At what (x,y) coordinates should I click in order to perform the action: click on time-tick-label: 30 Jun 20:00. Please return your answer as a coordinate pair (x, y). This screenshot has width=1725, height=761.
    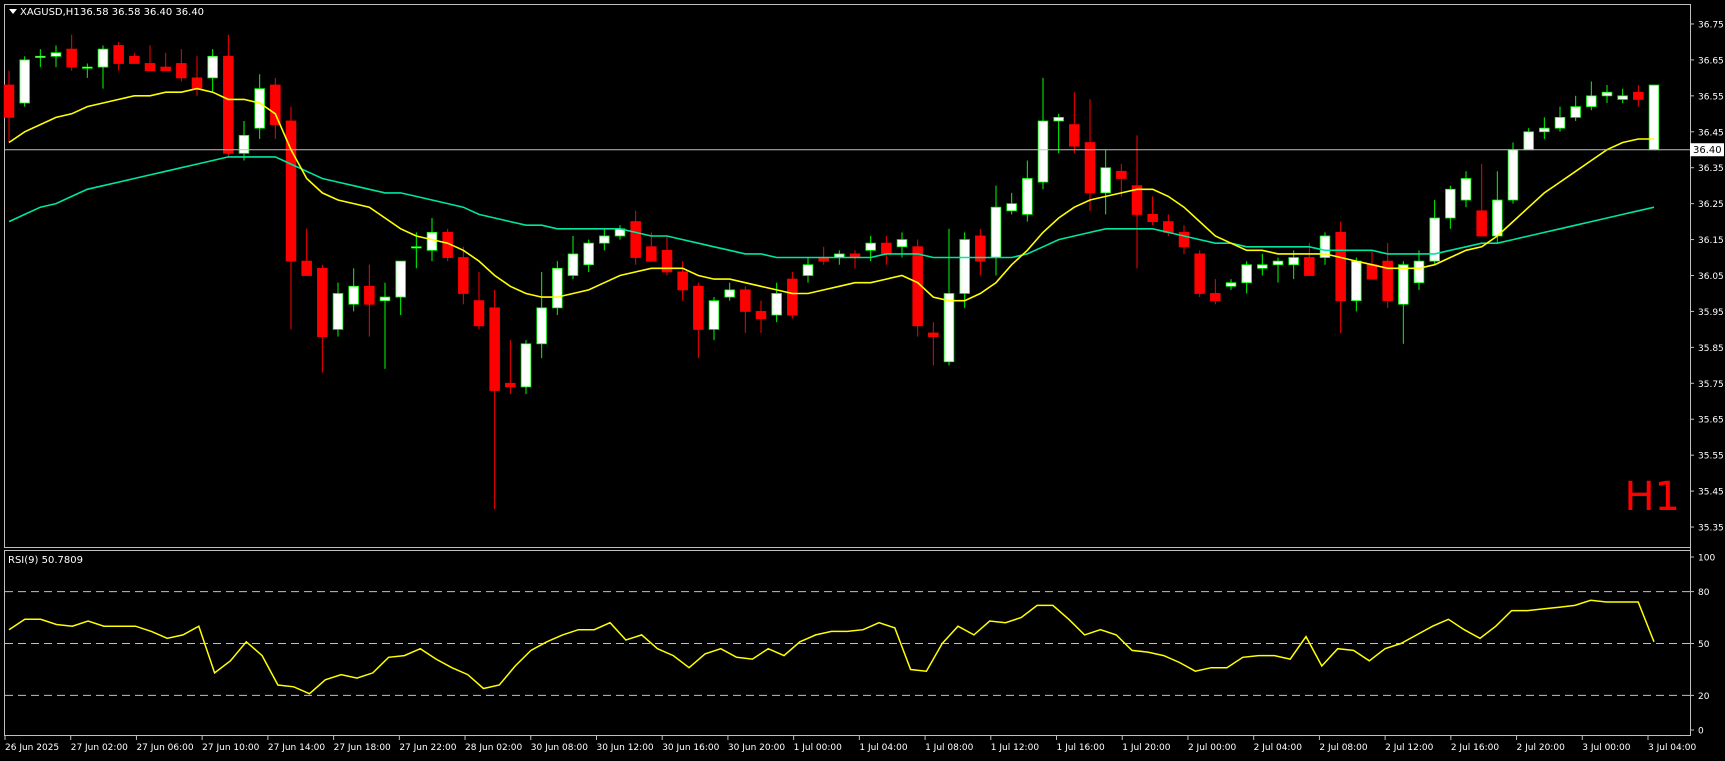
    Looking at the image, I should click on (756, 748).